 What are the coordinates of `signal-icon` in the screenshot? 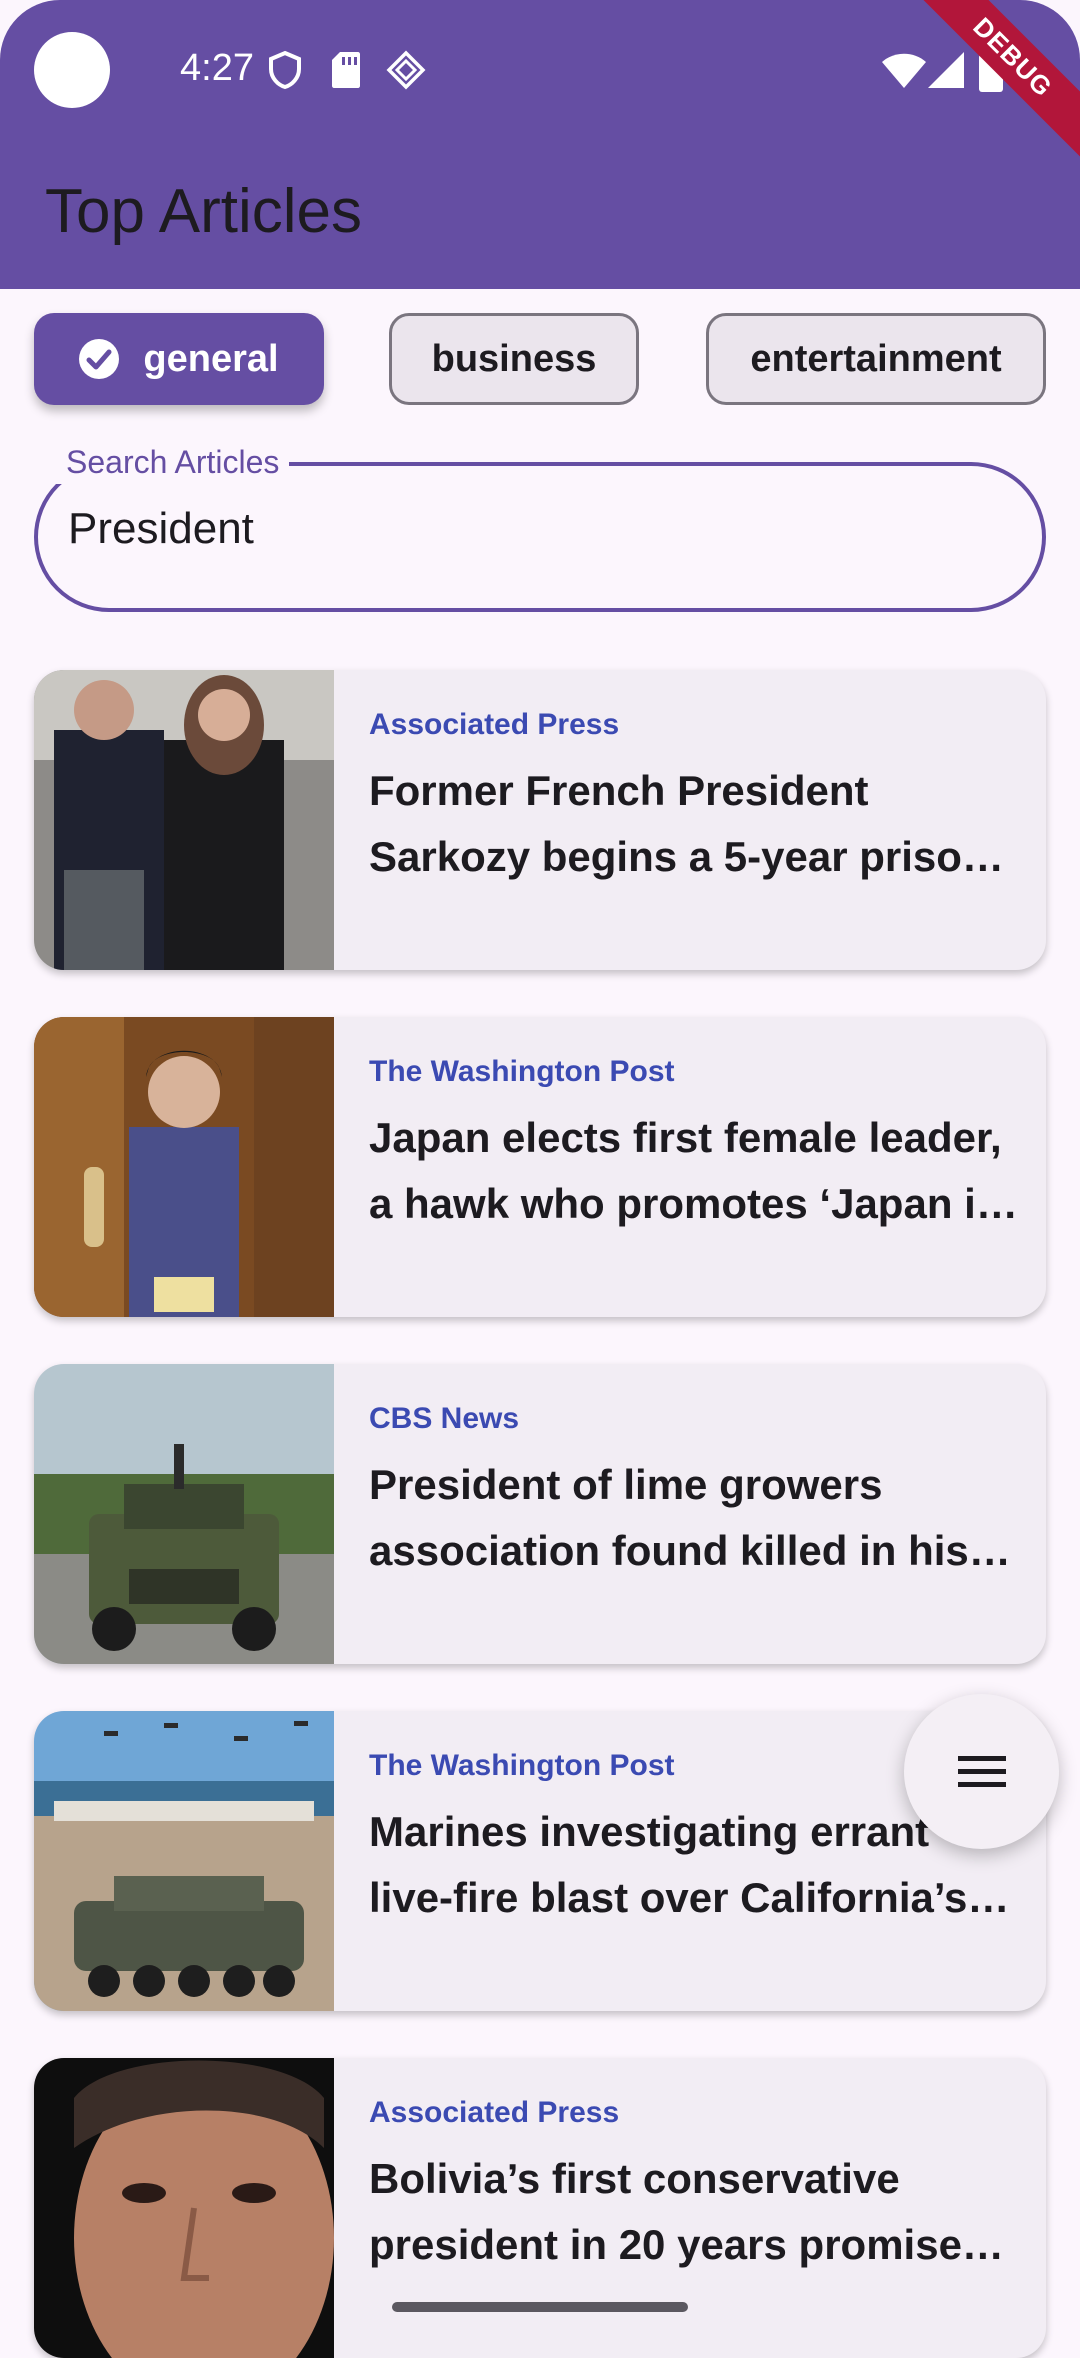 It's located at (946, 70).